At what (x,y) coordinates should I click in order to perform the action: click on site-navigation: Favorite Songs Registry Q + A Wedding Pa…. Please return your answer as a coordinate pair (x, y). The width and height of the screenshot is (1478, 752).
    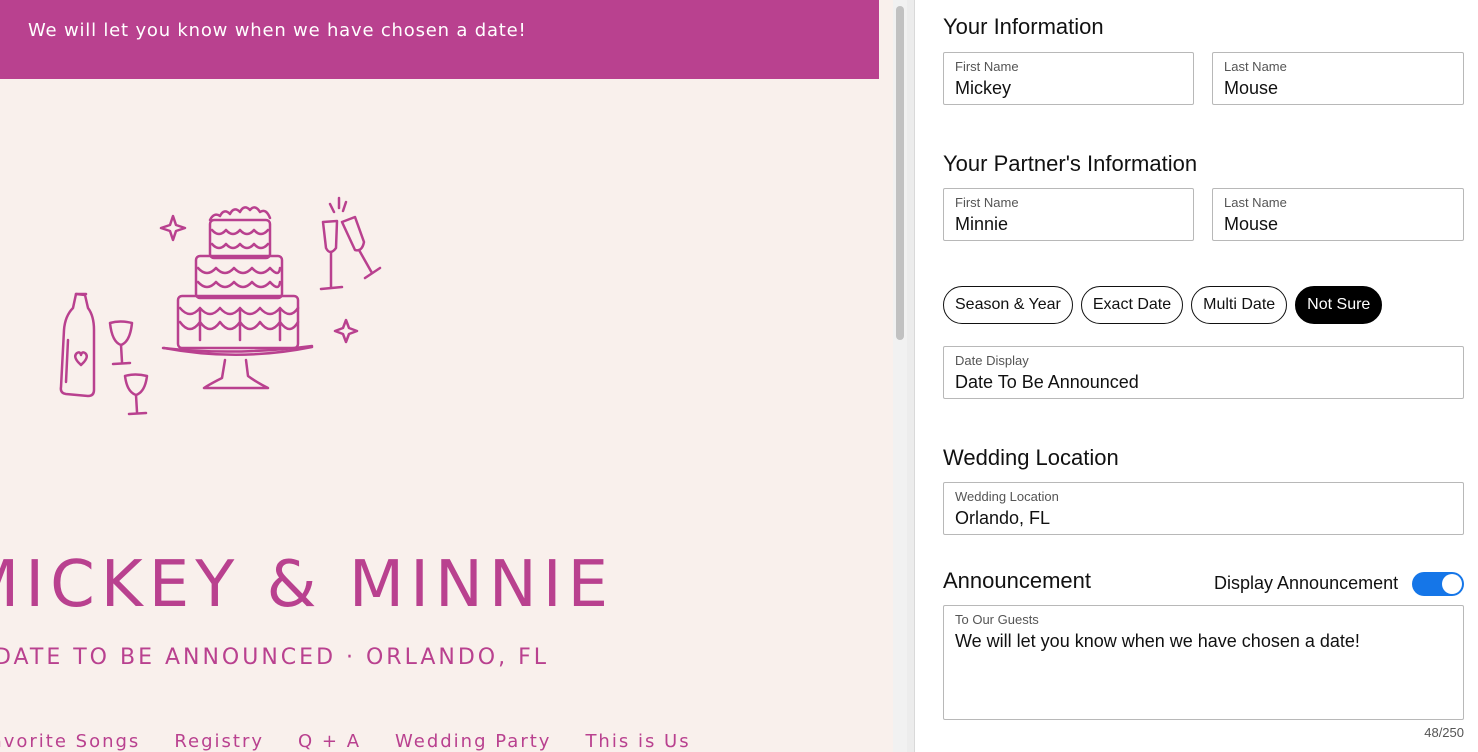
    Looking at the image, I should click on (345, 741).